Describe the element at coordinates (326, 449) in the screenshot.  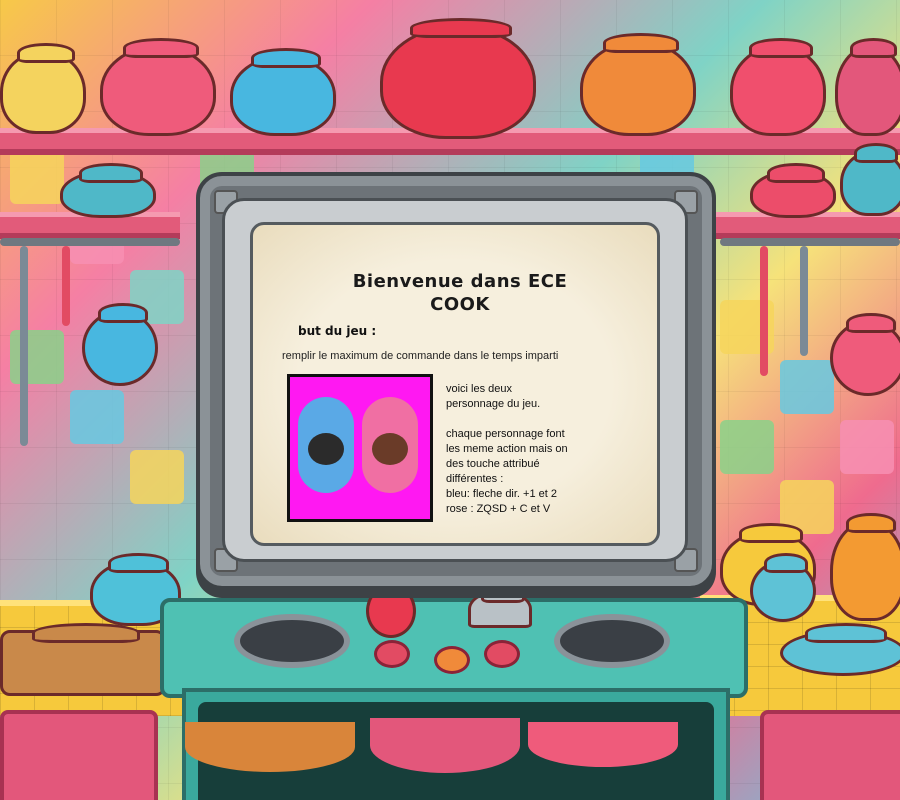
I see `blue-character-head` at that location.